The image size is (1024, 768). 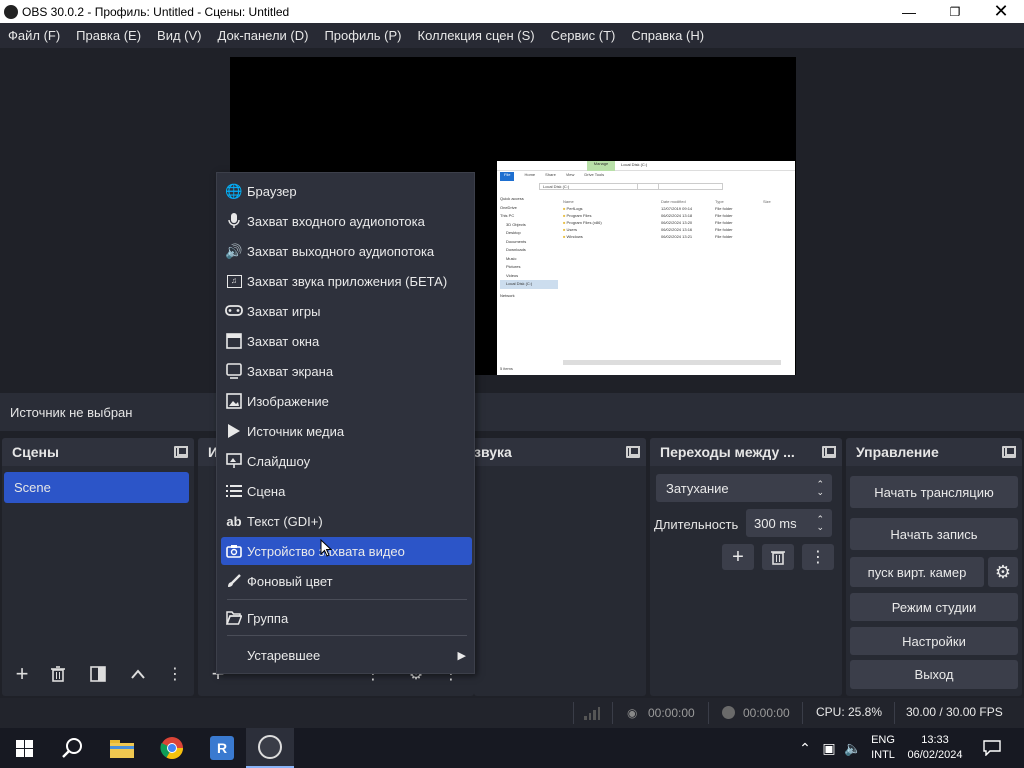 What do you see at coordinates (935, 748) in the screenshot?
I see `clock-button: 13:33 06/02/2024` at bounding box center [935, 748].